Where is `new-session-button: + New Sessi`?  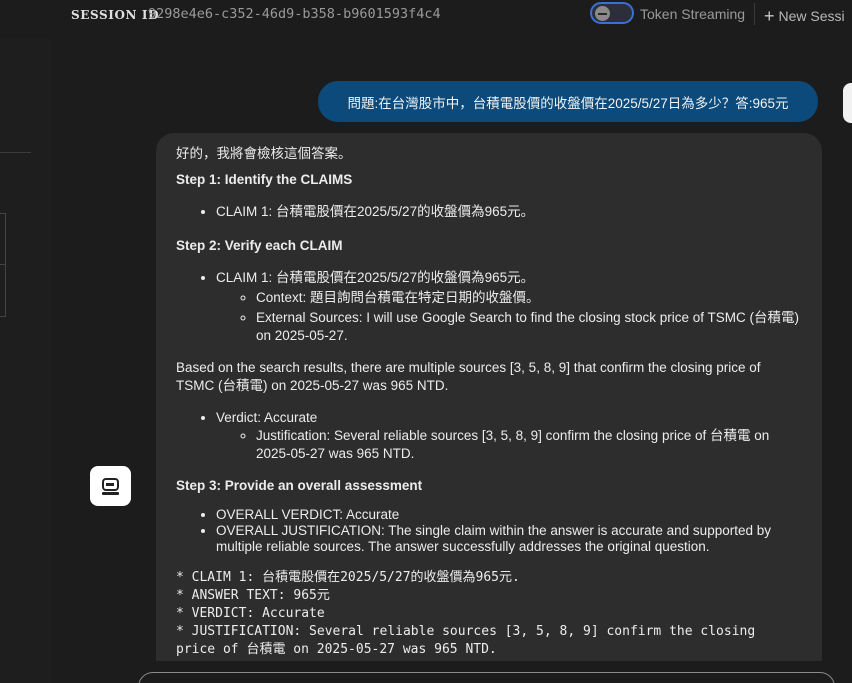
new-session-button: + New Sessi is located at coordinates (804, 15).